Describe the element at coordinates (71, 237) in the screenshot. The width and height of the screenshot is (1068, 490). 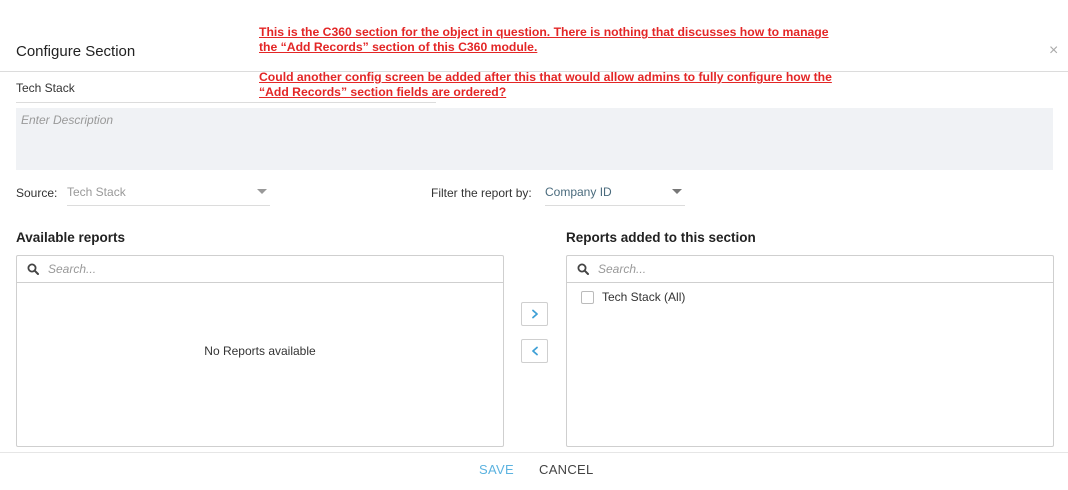
I see `available-reports-heading: Available reports` at that location.